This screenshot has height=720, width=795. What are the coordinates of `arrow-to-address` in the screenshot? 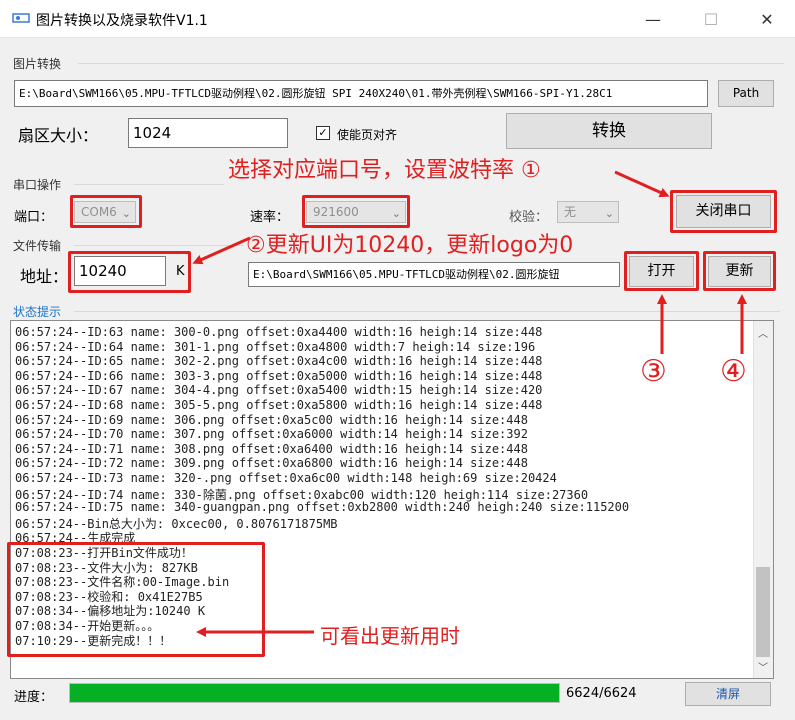 It's located at (221, 250).